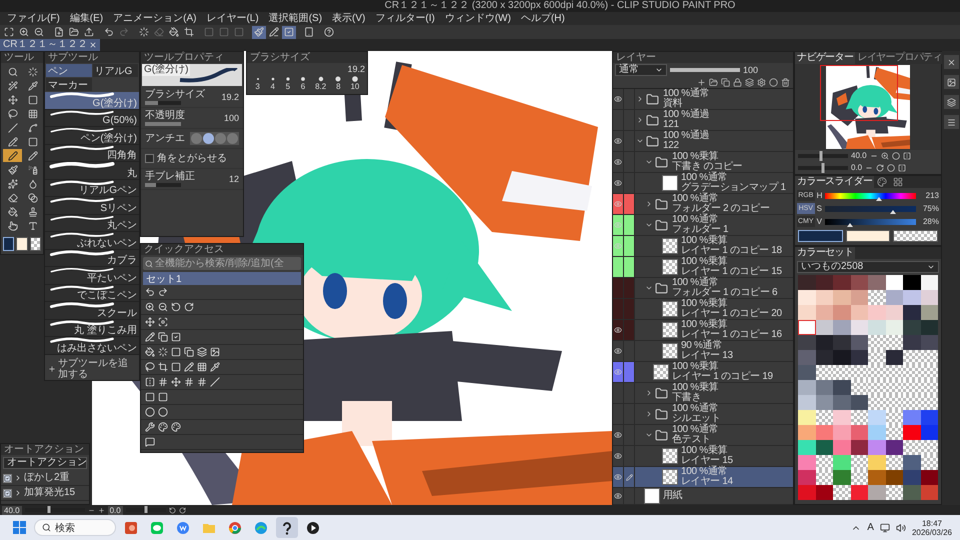 This screenshot has height=540, width=960. Describe the element at coordinates (819, 209) in the screenshot. I see `channel-label: S` at that location.